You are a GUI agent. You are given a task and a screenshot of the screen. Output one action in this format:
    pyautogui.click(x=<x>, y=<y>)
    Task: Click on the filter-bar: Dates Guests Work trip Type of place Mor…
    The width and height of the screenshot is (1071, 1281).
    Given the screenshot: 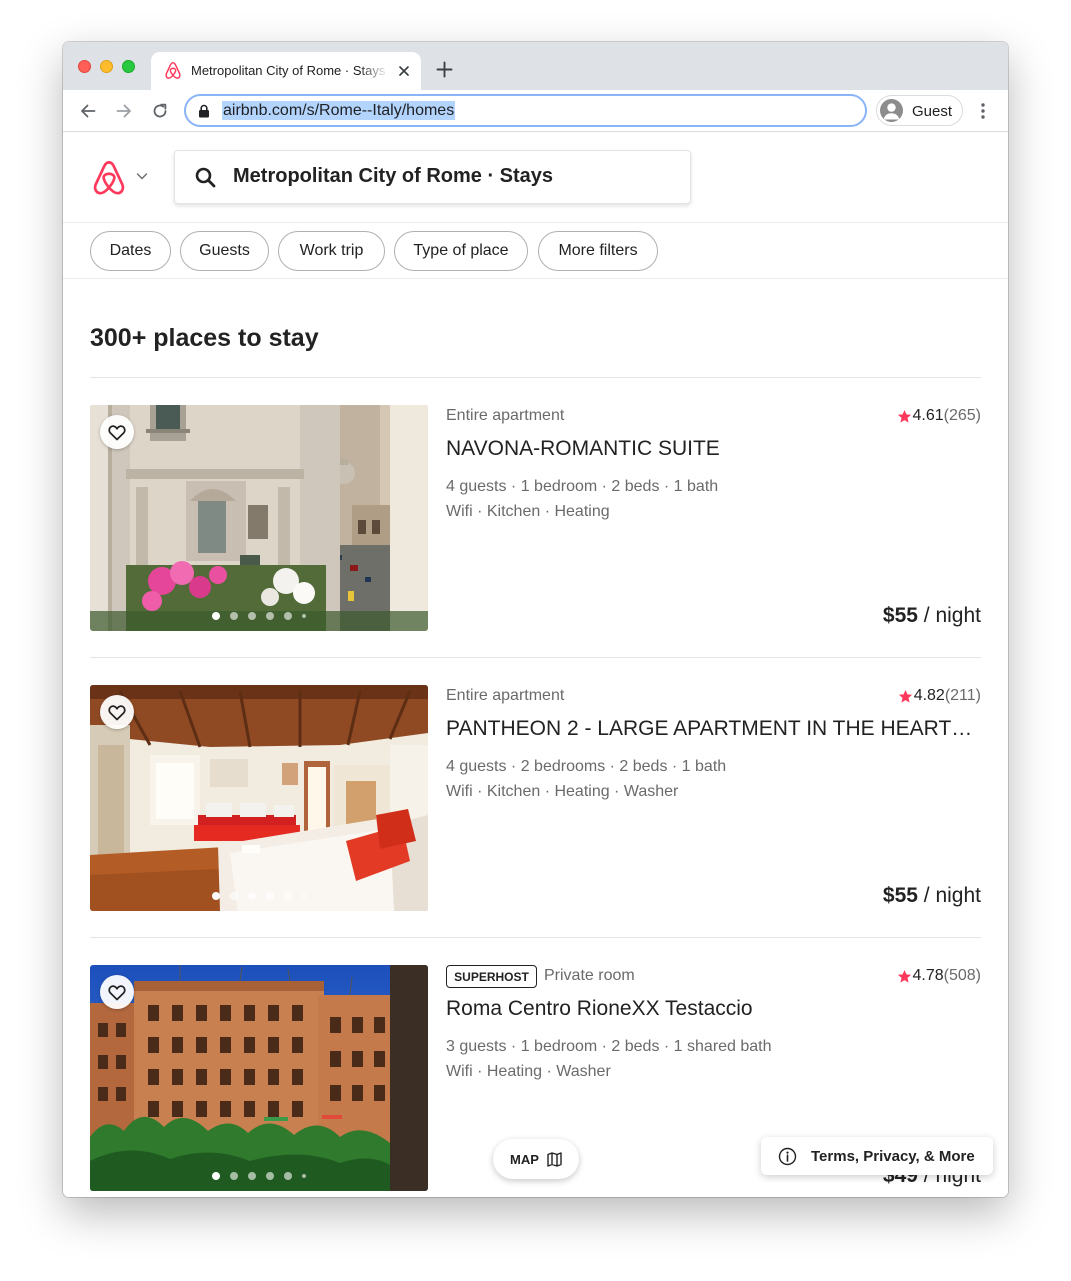 What is the action you would take?
    pyautogui.click(x=535, y=251)
    